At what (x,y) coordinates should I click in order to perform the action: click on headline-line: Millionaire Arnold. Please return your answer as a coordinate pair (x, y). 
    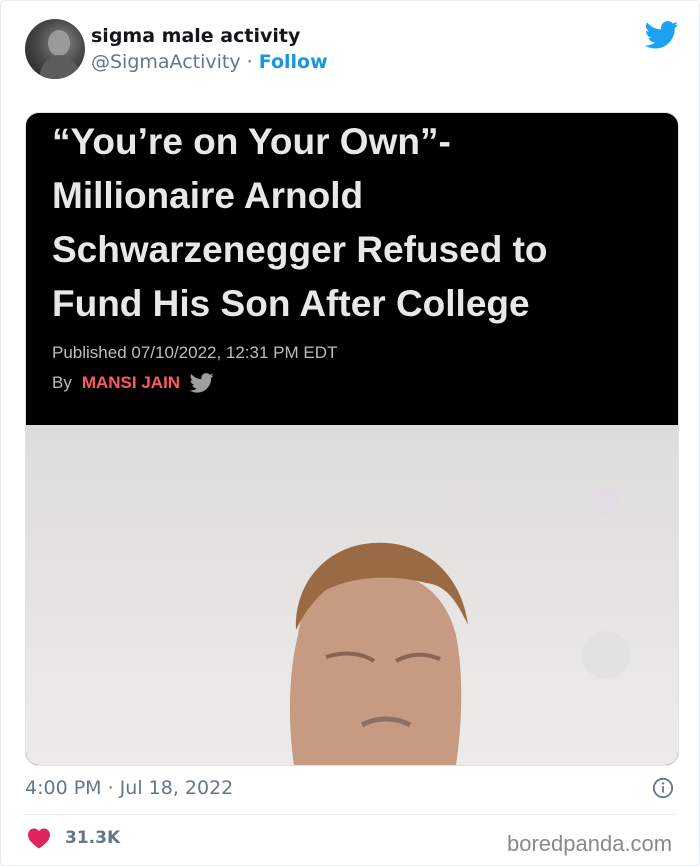
    Looking at the image, I should click on (208, 195).